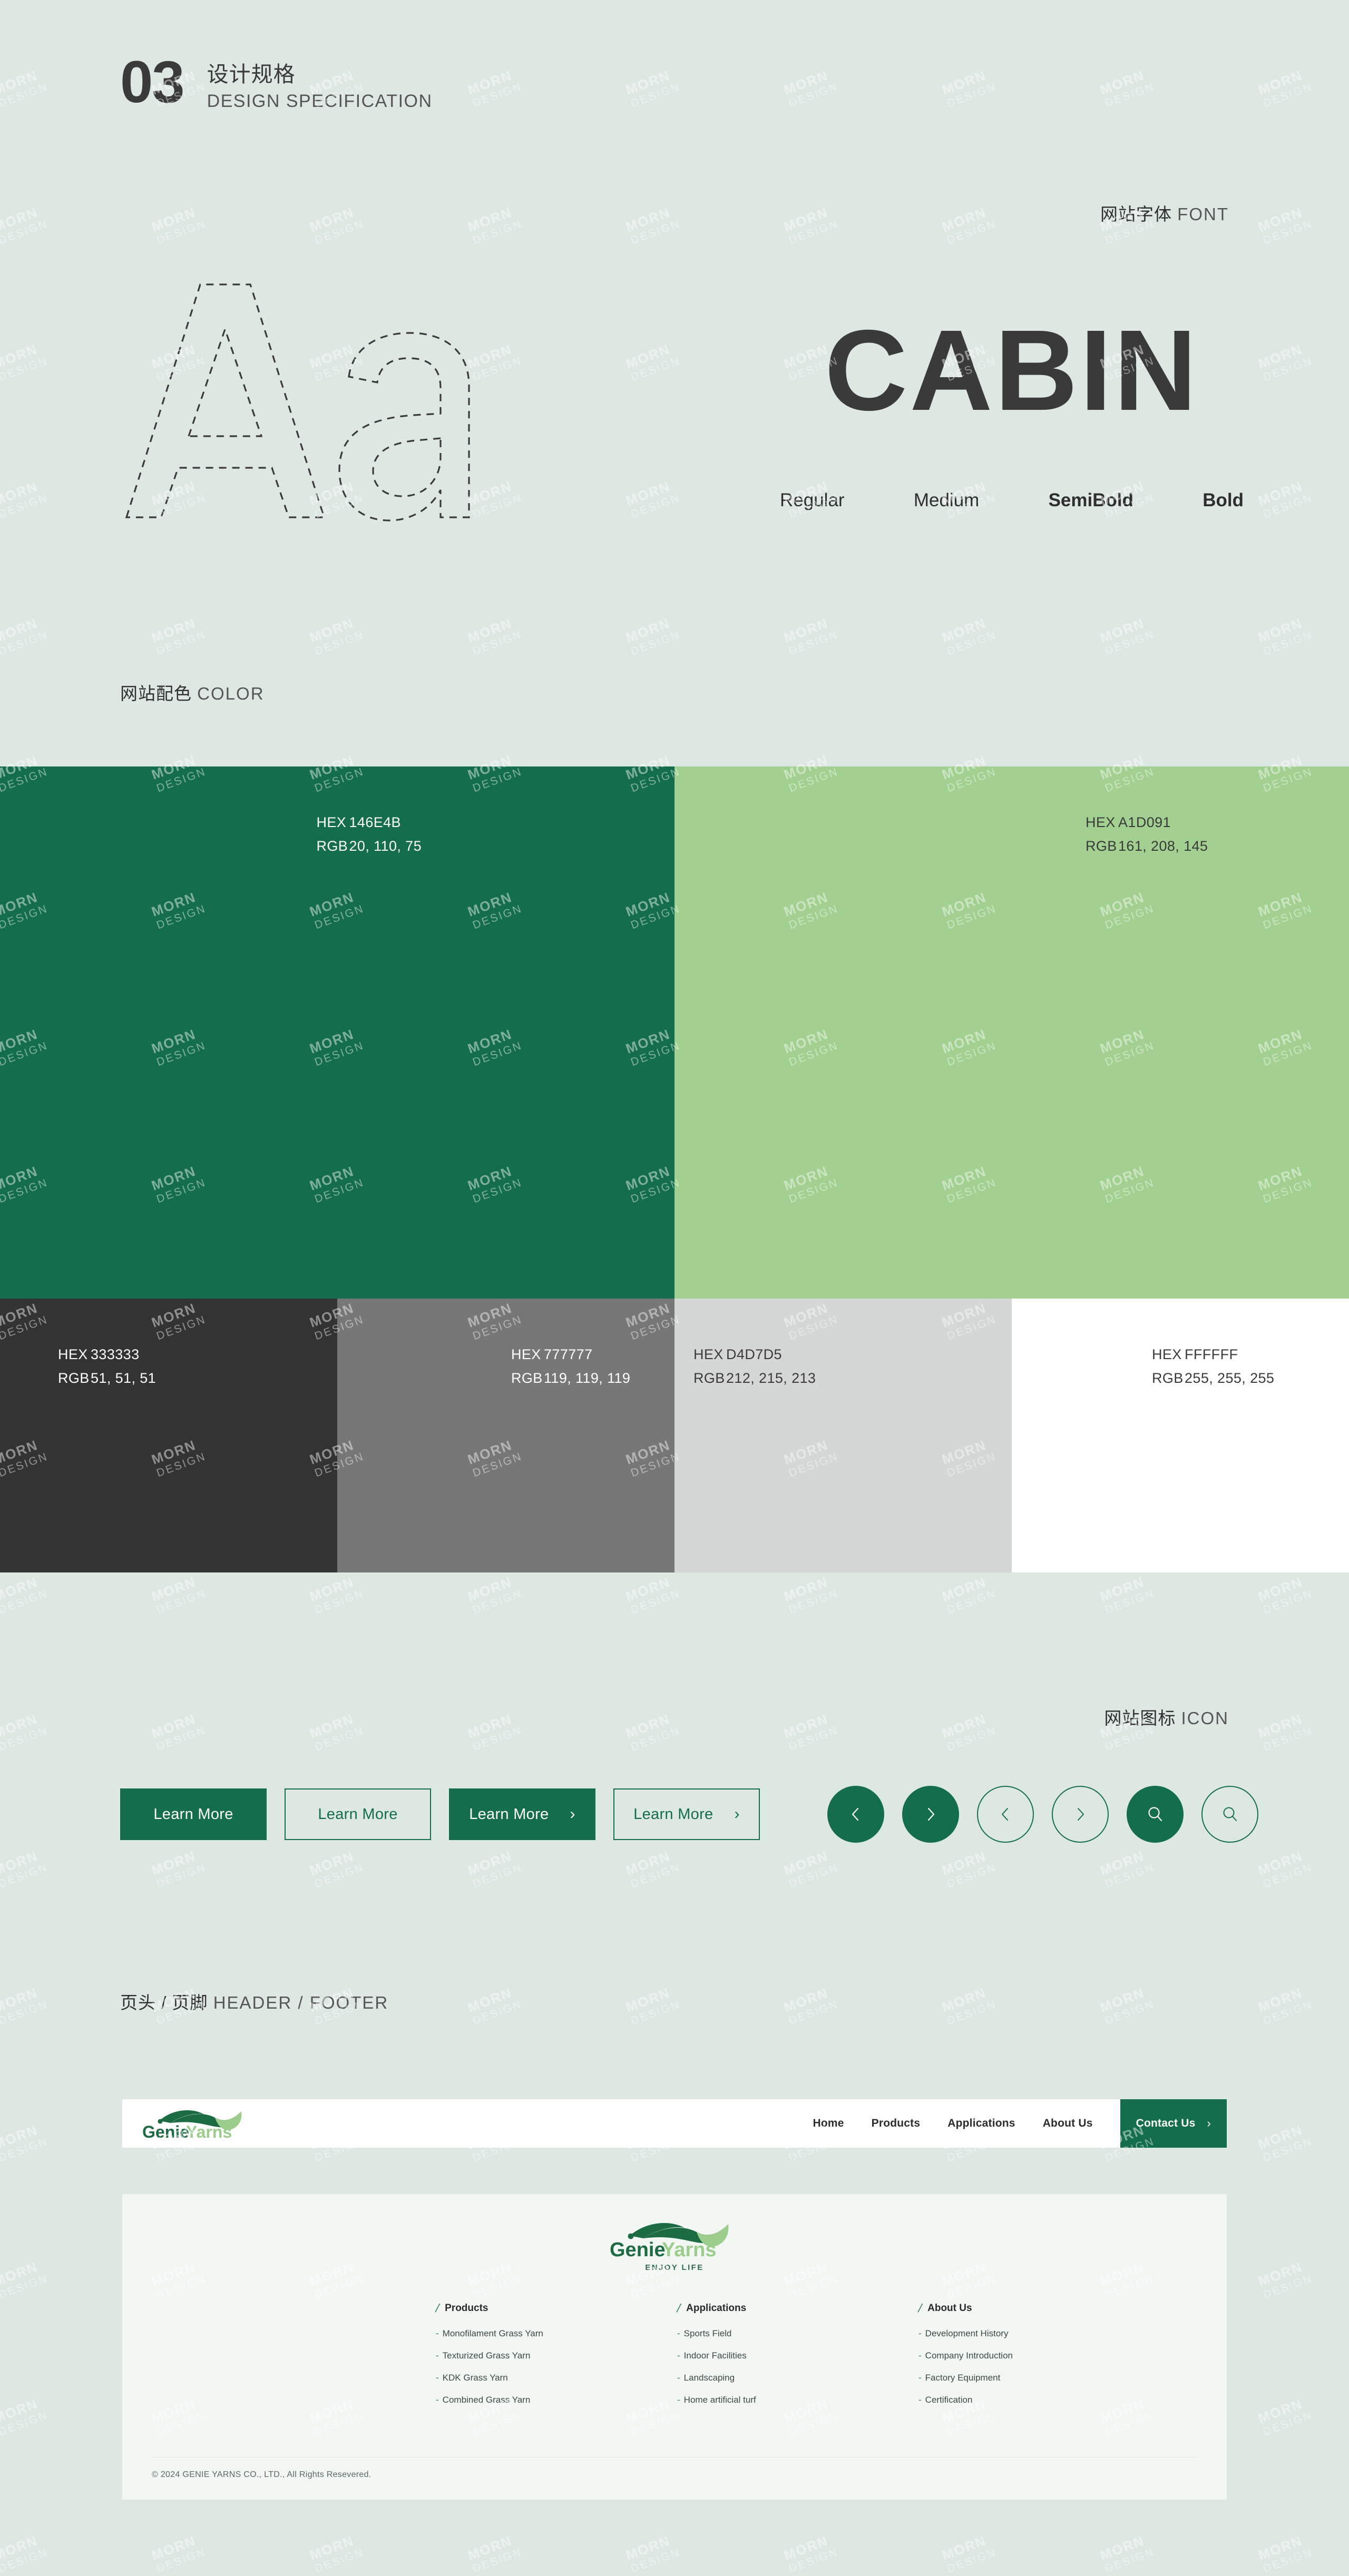 The image size is (1349, 2576). I want to click on learn-more-label: Learn More, so click(358, 1814).